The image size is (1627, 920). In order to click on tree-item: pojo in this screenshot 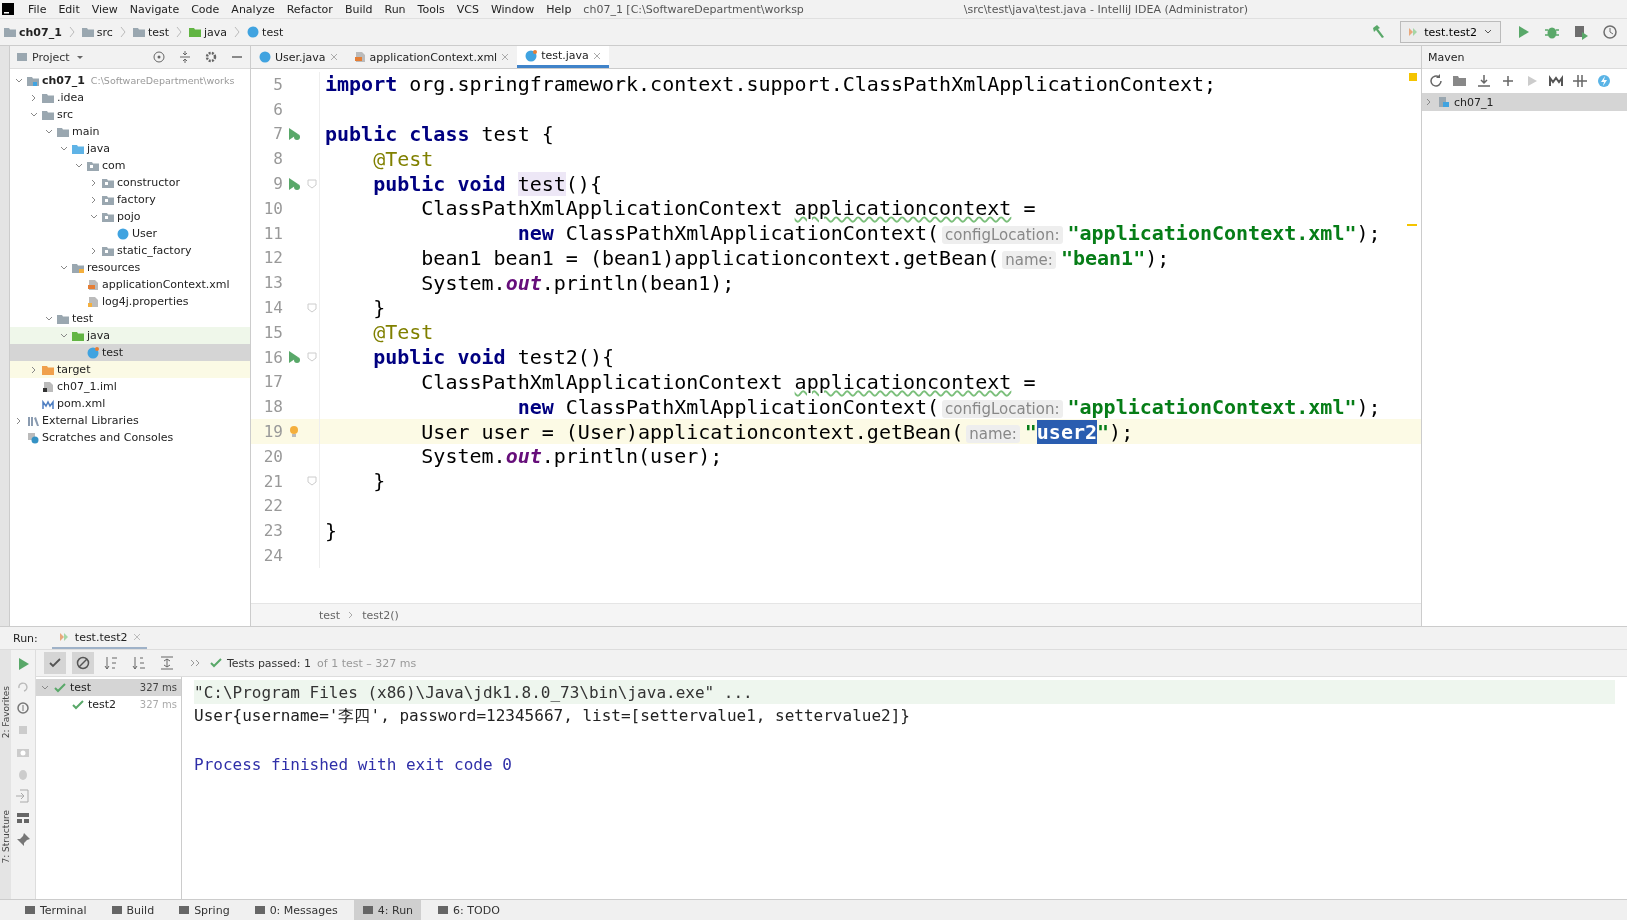, I will do `click(129, 216)`.